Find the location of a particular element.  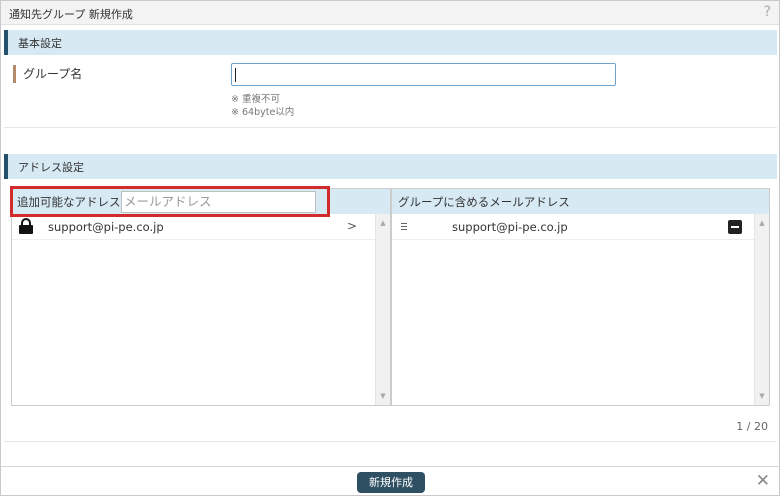

group-name-input is located at coordinates (423, 74).